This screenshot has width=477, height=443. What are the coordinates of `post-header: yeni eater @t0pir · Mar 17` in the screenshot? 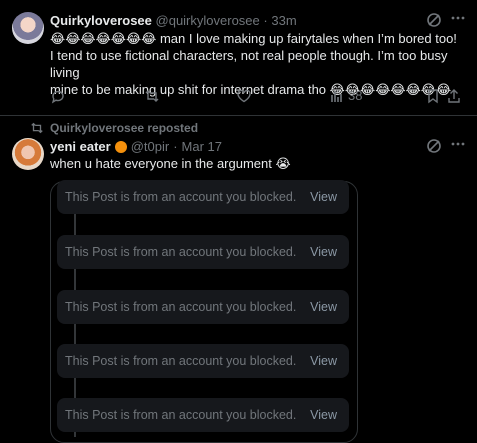 It's located at (136, 146).